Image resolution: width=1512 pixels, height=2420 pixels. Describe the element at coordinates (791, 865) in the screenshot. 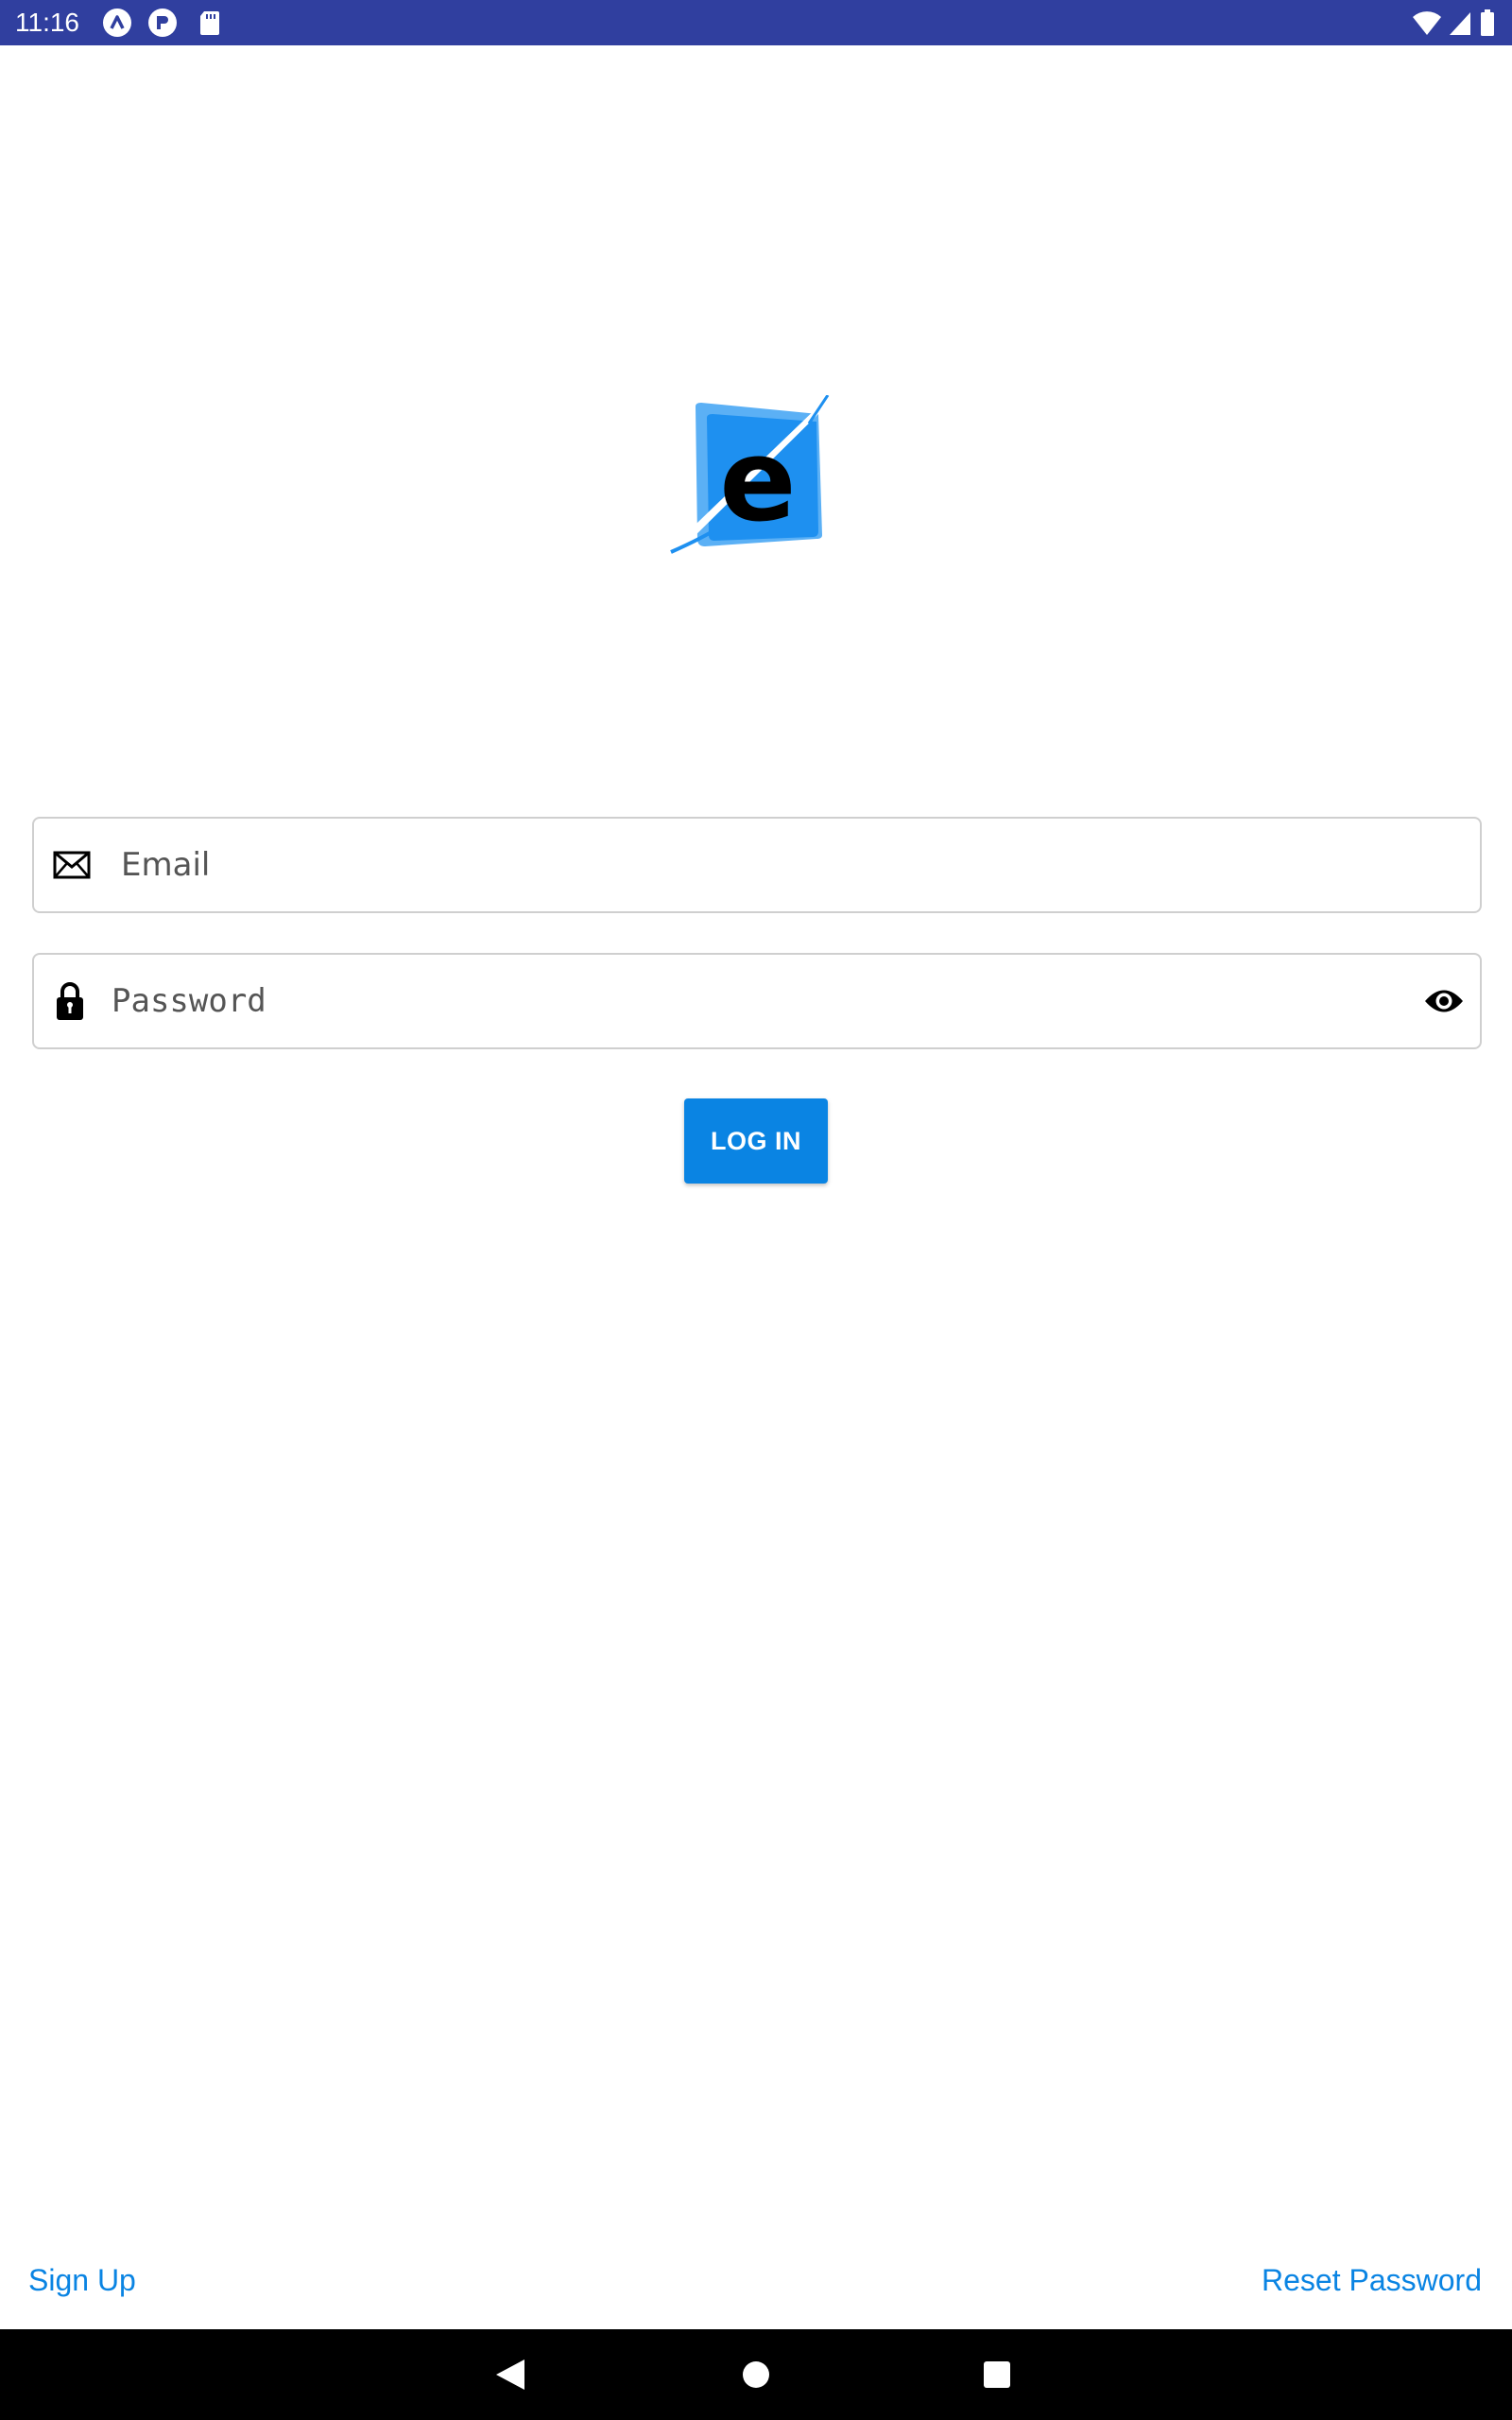

I see `email-input` at that location.